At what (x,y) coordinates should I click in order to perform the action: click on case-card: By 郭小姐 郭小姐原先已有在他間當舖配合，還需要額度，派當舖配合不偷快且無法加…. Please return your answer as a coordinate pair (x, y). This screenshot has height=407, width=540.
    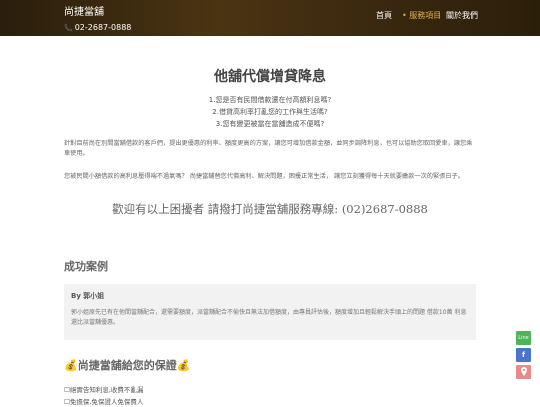
    Looking at the image, I should click on (270, 312).